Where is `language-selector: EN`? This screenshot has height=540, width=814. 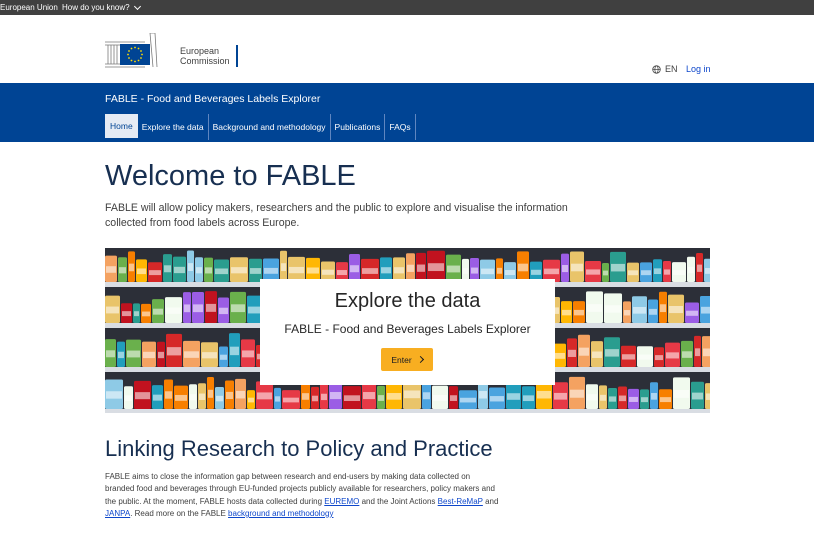 language-selector: EN is located at coordinates (665, 69).